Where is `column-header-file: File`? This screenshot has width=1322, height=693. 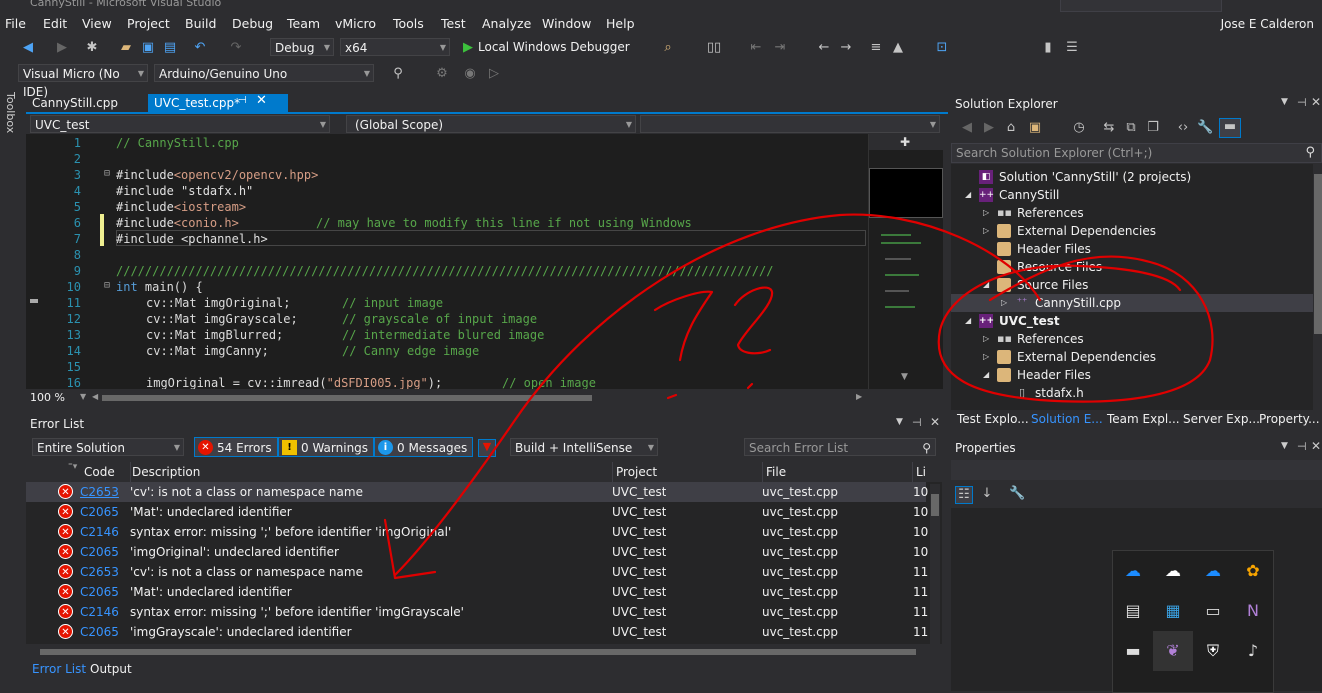 column-header-file: File is located at coordinates (838, 472).